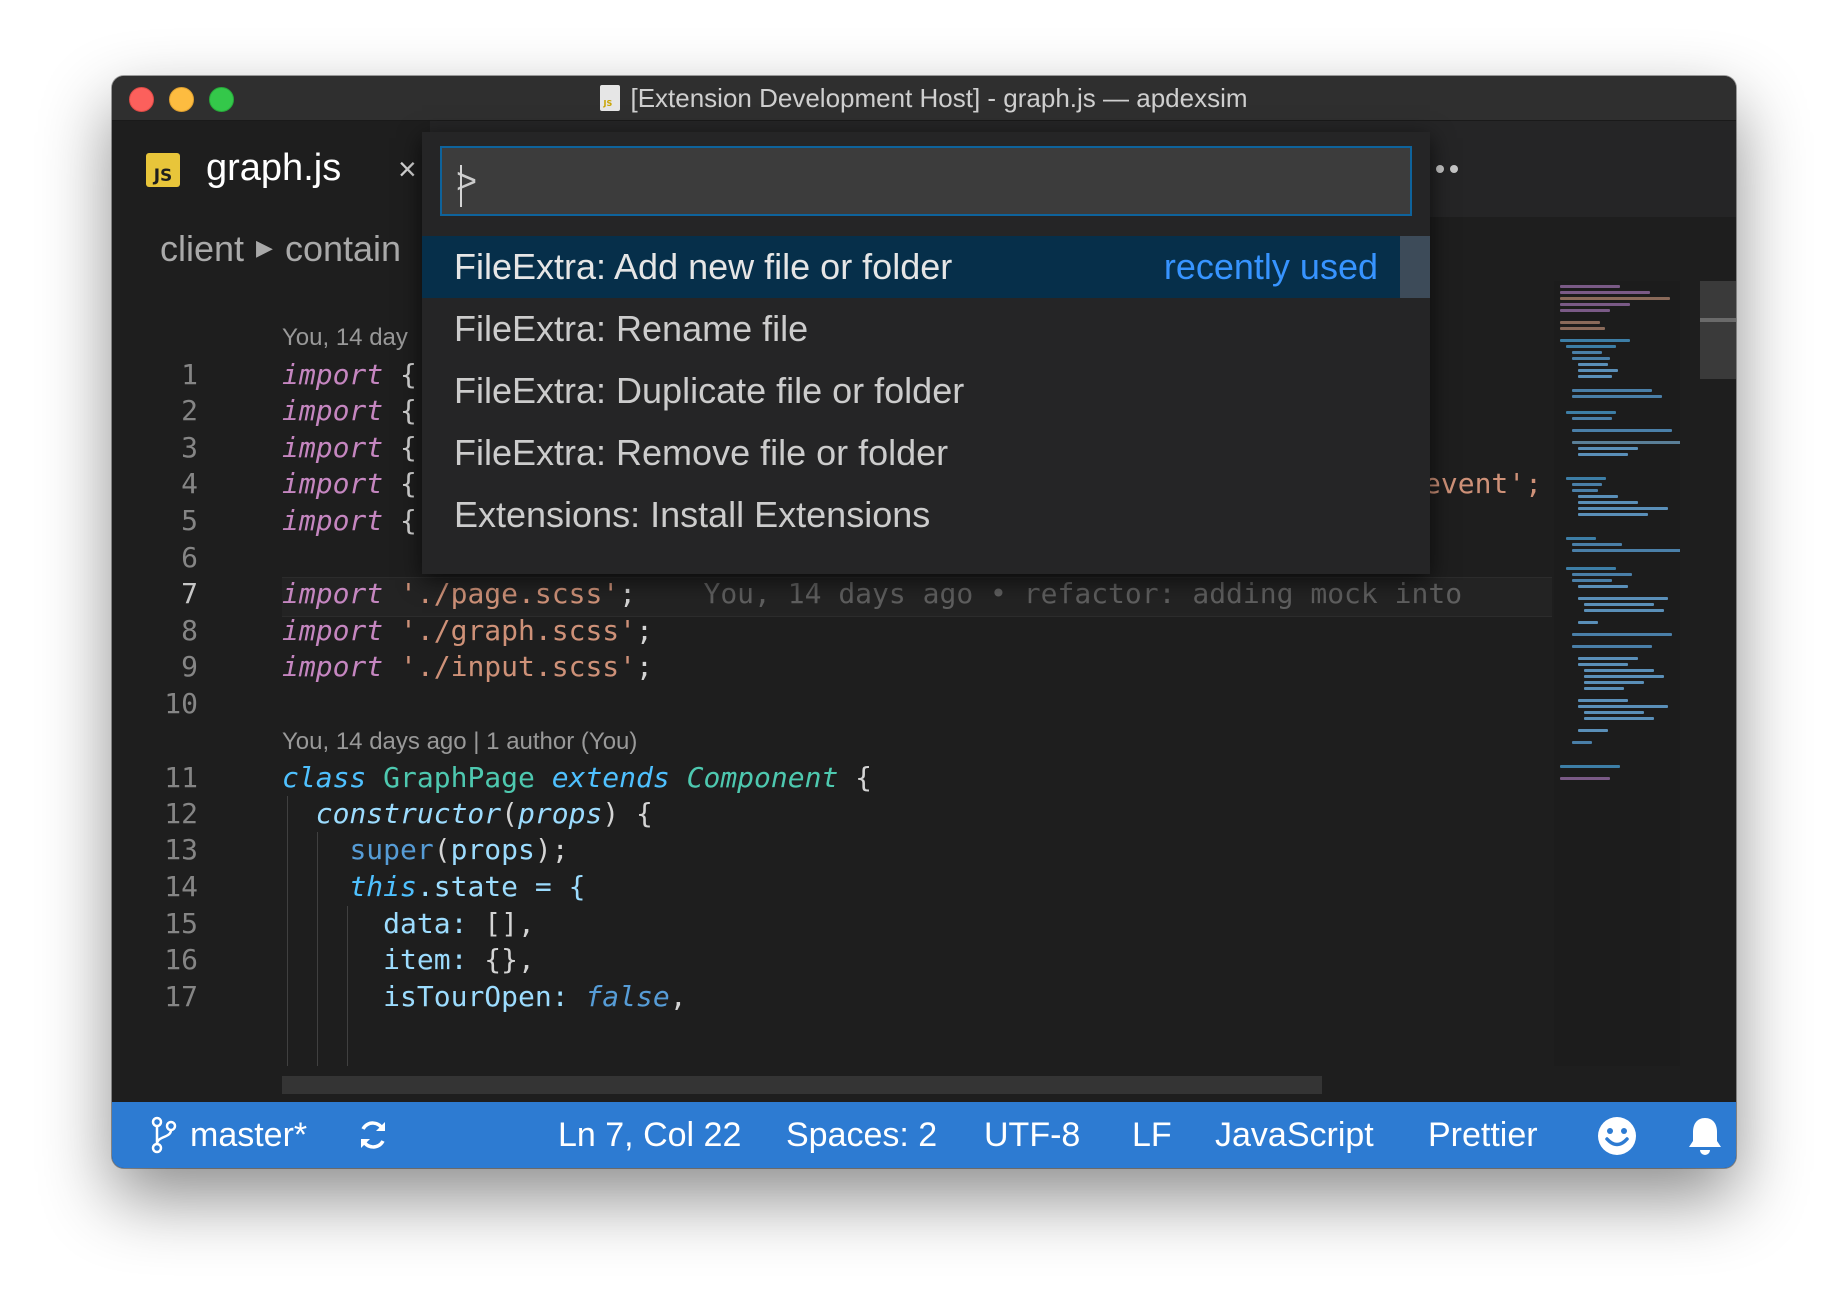 Image resolution: width=1848 pixels, height=1316 pixels. I want to click on horizontal-scrollbar, so click(802, 1085).